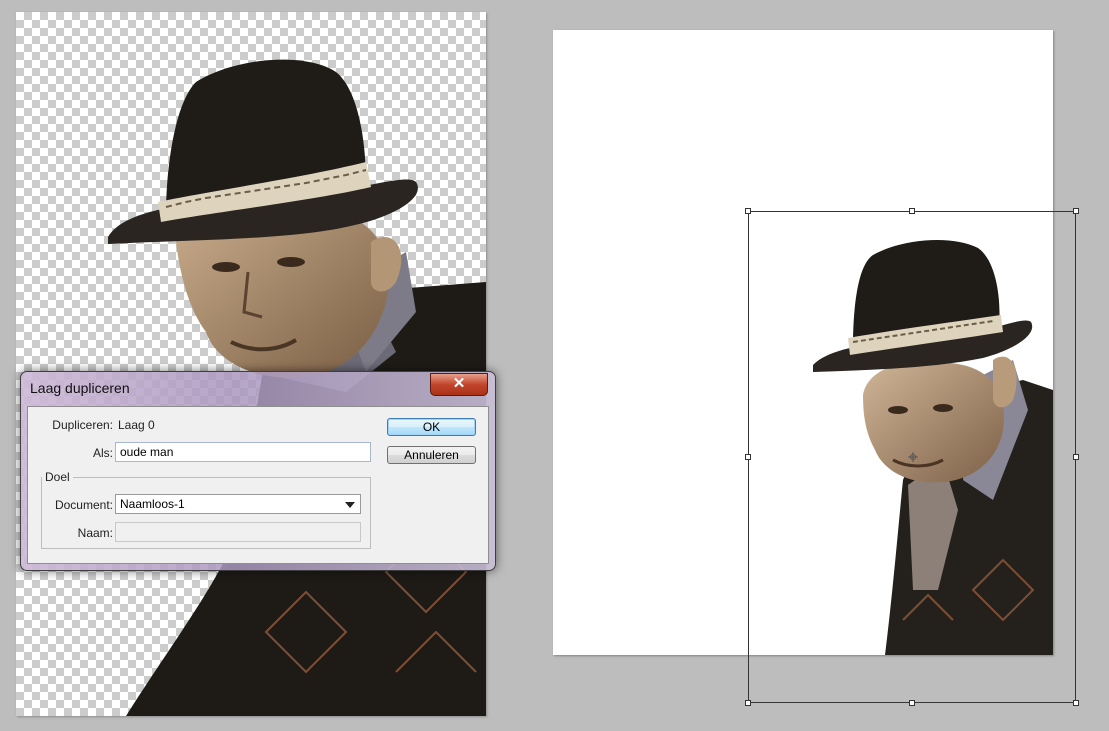 Image resolution: width=1109 pixels, height=731 pixels. What do you see at coordinates (1076, 211) in the screenshot?
I see `transform-handle-top-right` at bounding box center [1076, 211].